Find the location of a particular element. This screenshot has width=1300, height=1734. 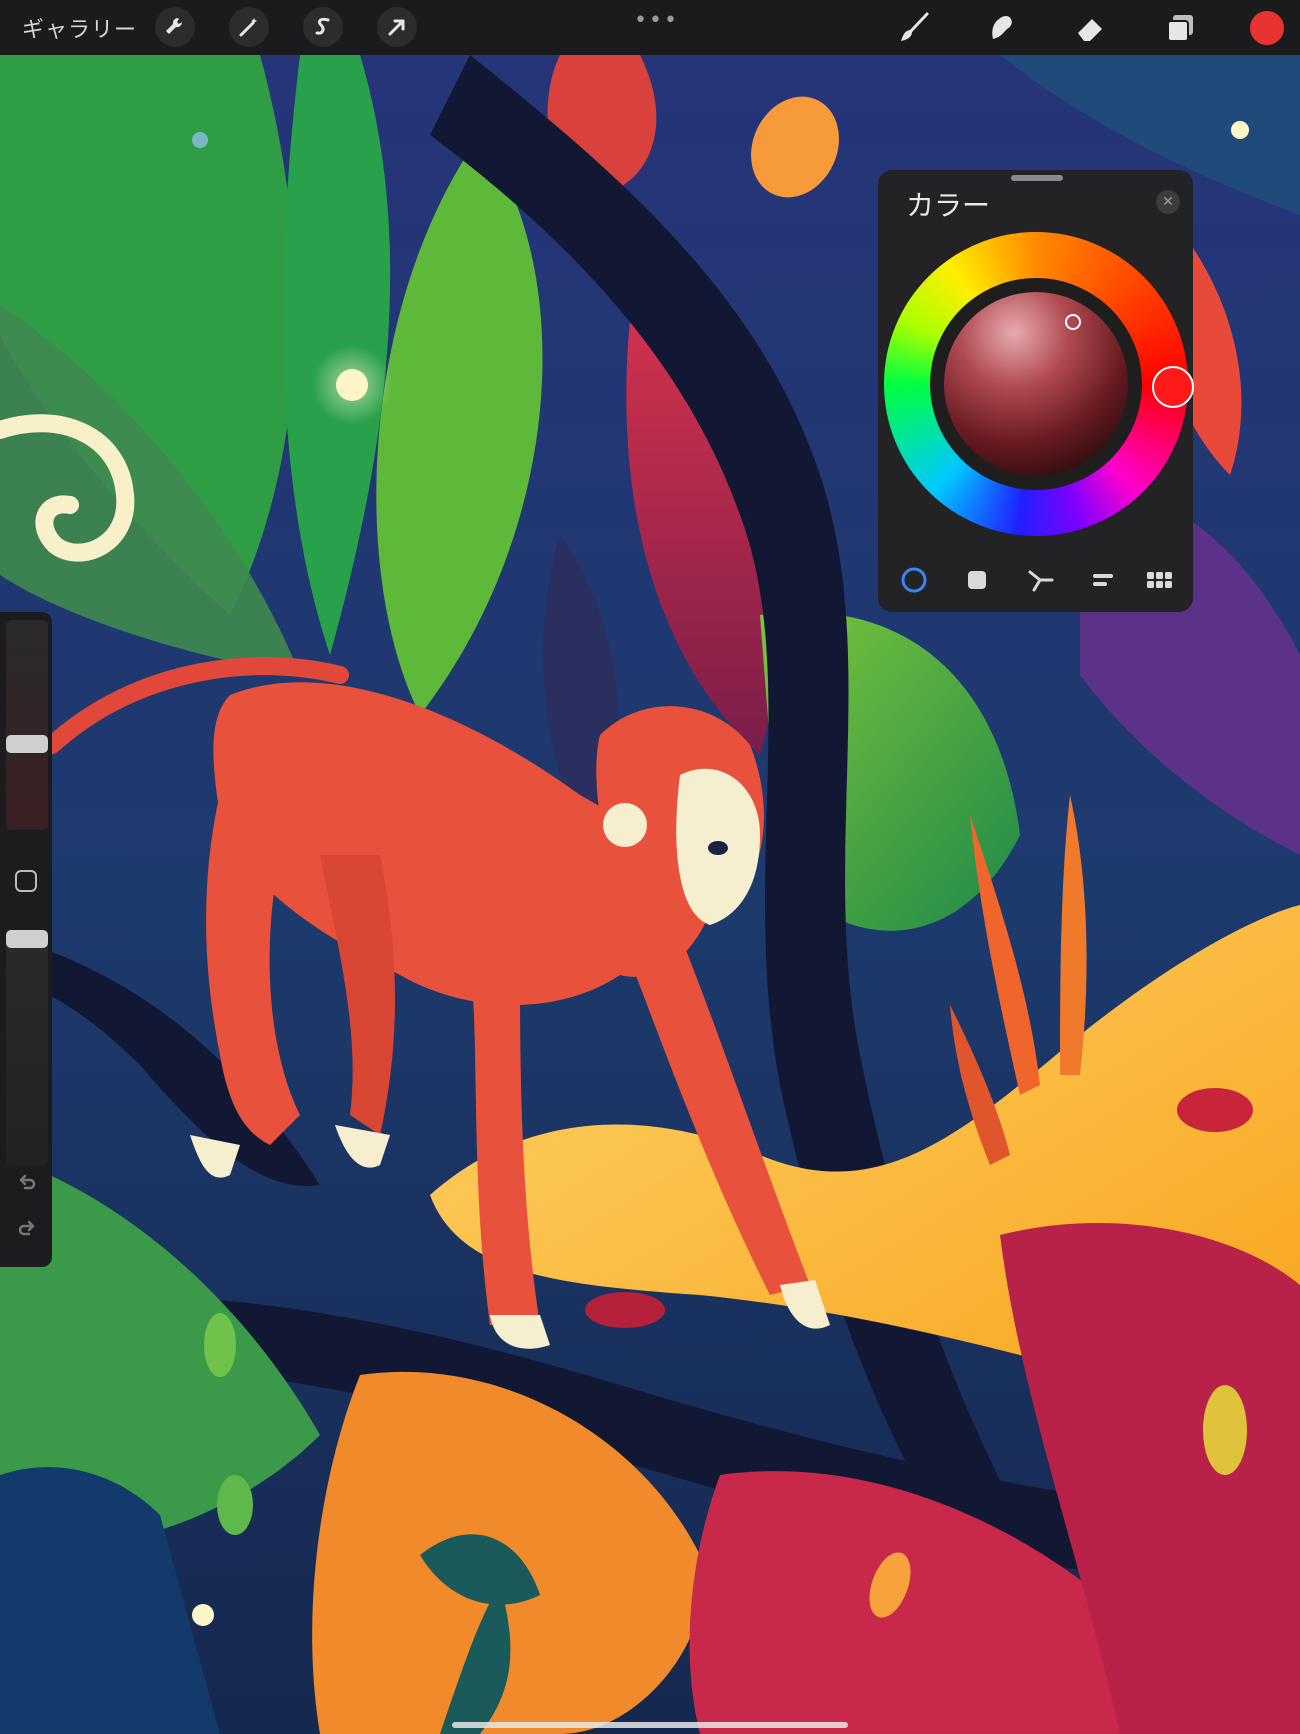

layers-icon is located at coordinates (1180, 28).